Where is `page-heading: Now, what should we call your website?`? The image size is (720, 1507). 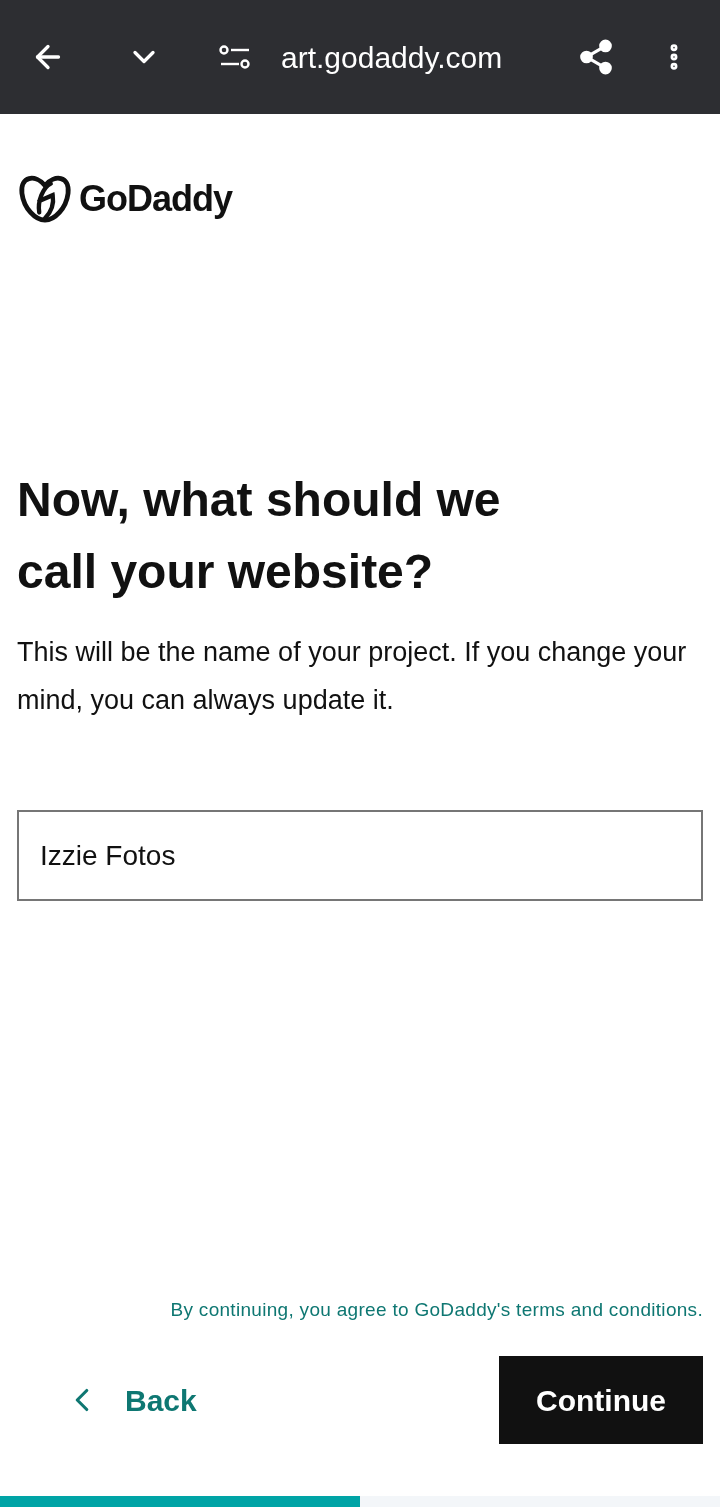 page-heading: Now, what should we call your website? is located at coordinates (259, 536).